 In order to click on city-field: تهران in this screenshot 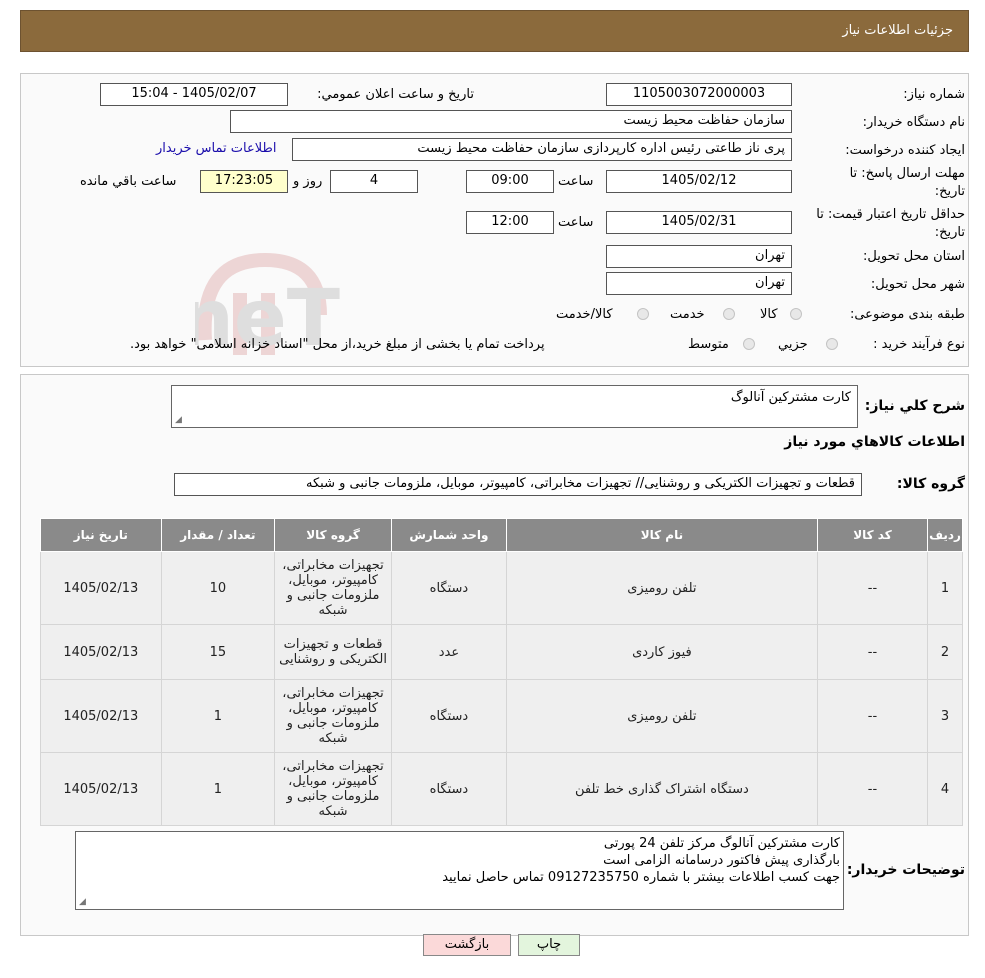, I will do `click(699, 283)`.